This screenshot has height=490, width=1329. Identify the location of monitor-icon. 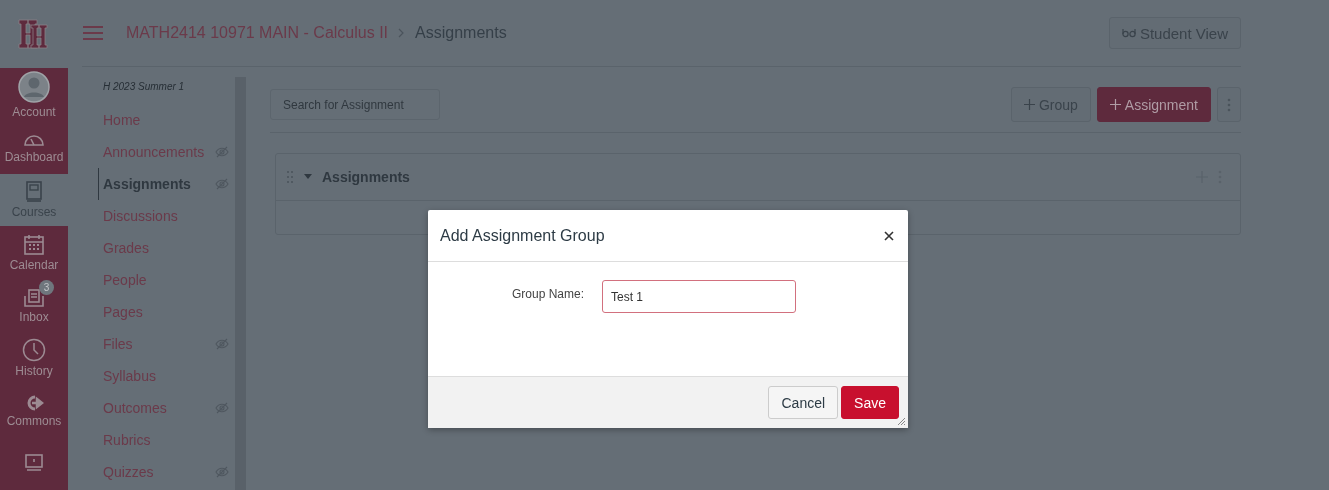
(34, 463).